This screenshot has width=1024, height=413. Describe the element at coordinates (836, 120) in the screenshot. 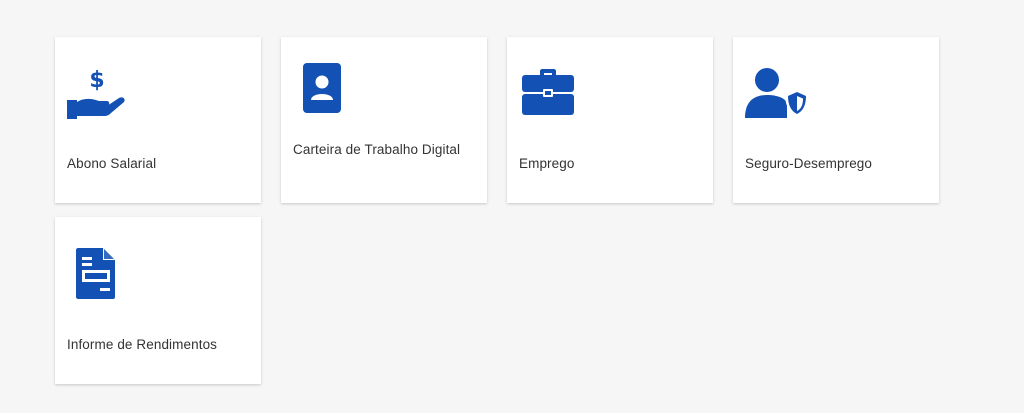

I see `card-seguro-desemprego: Seguro-Desemprego` at that location.